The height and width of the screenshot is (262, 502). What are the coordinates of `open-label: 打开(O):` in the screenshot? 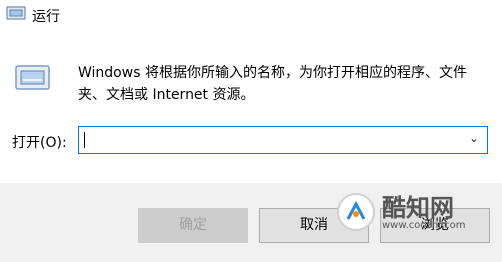 It's located at (39, 143).